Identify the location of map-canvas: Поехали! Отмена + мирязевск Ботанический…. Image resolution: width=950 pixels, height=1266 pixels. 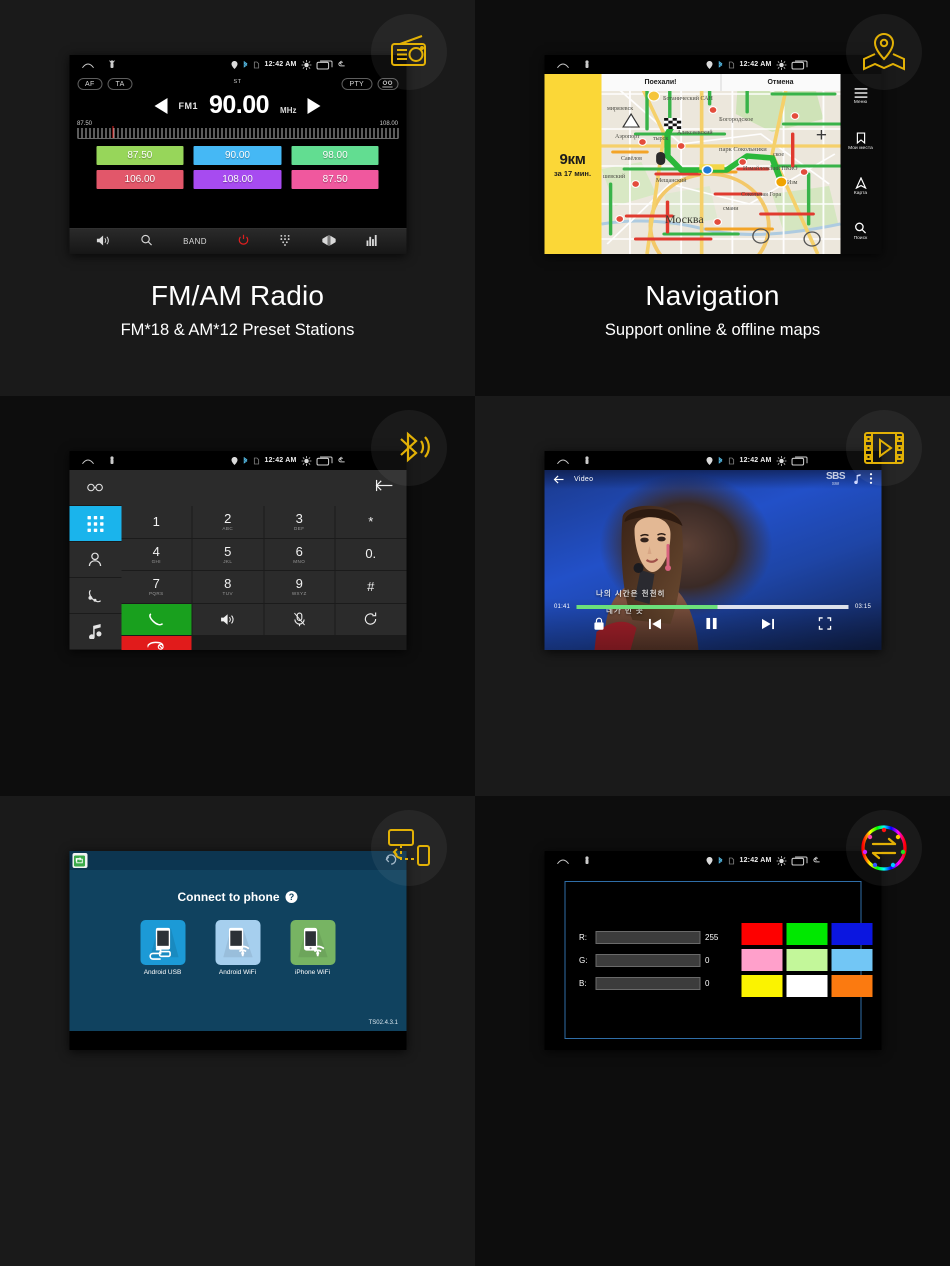
(720, 164).